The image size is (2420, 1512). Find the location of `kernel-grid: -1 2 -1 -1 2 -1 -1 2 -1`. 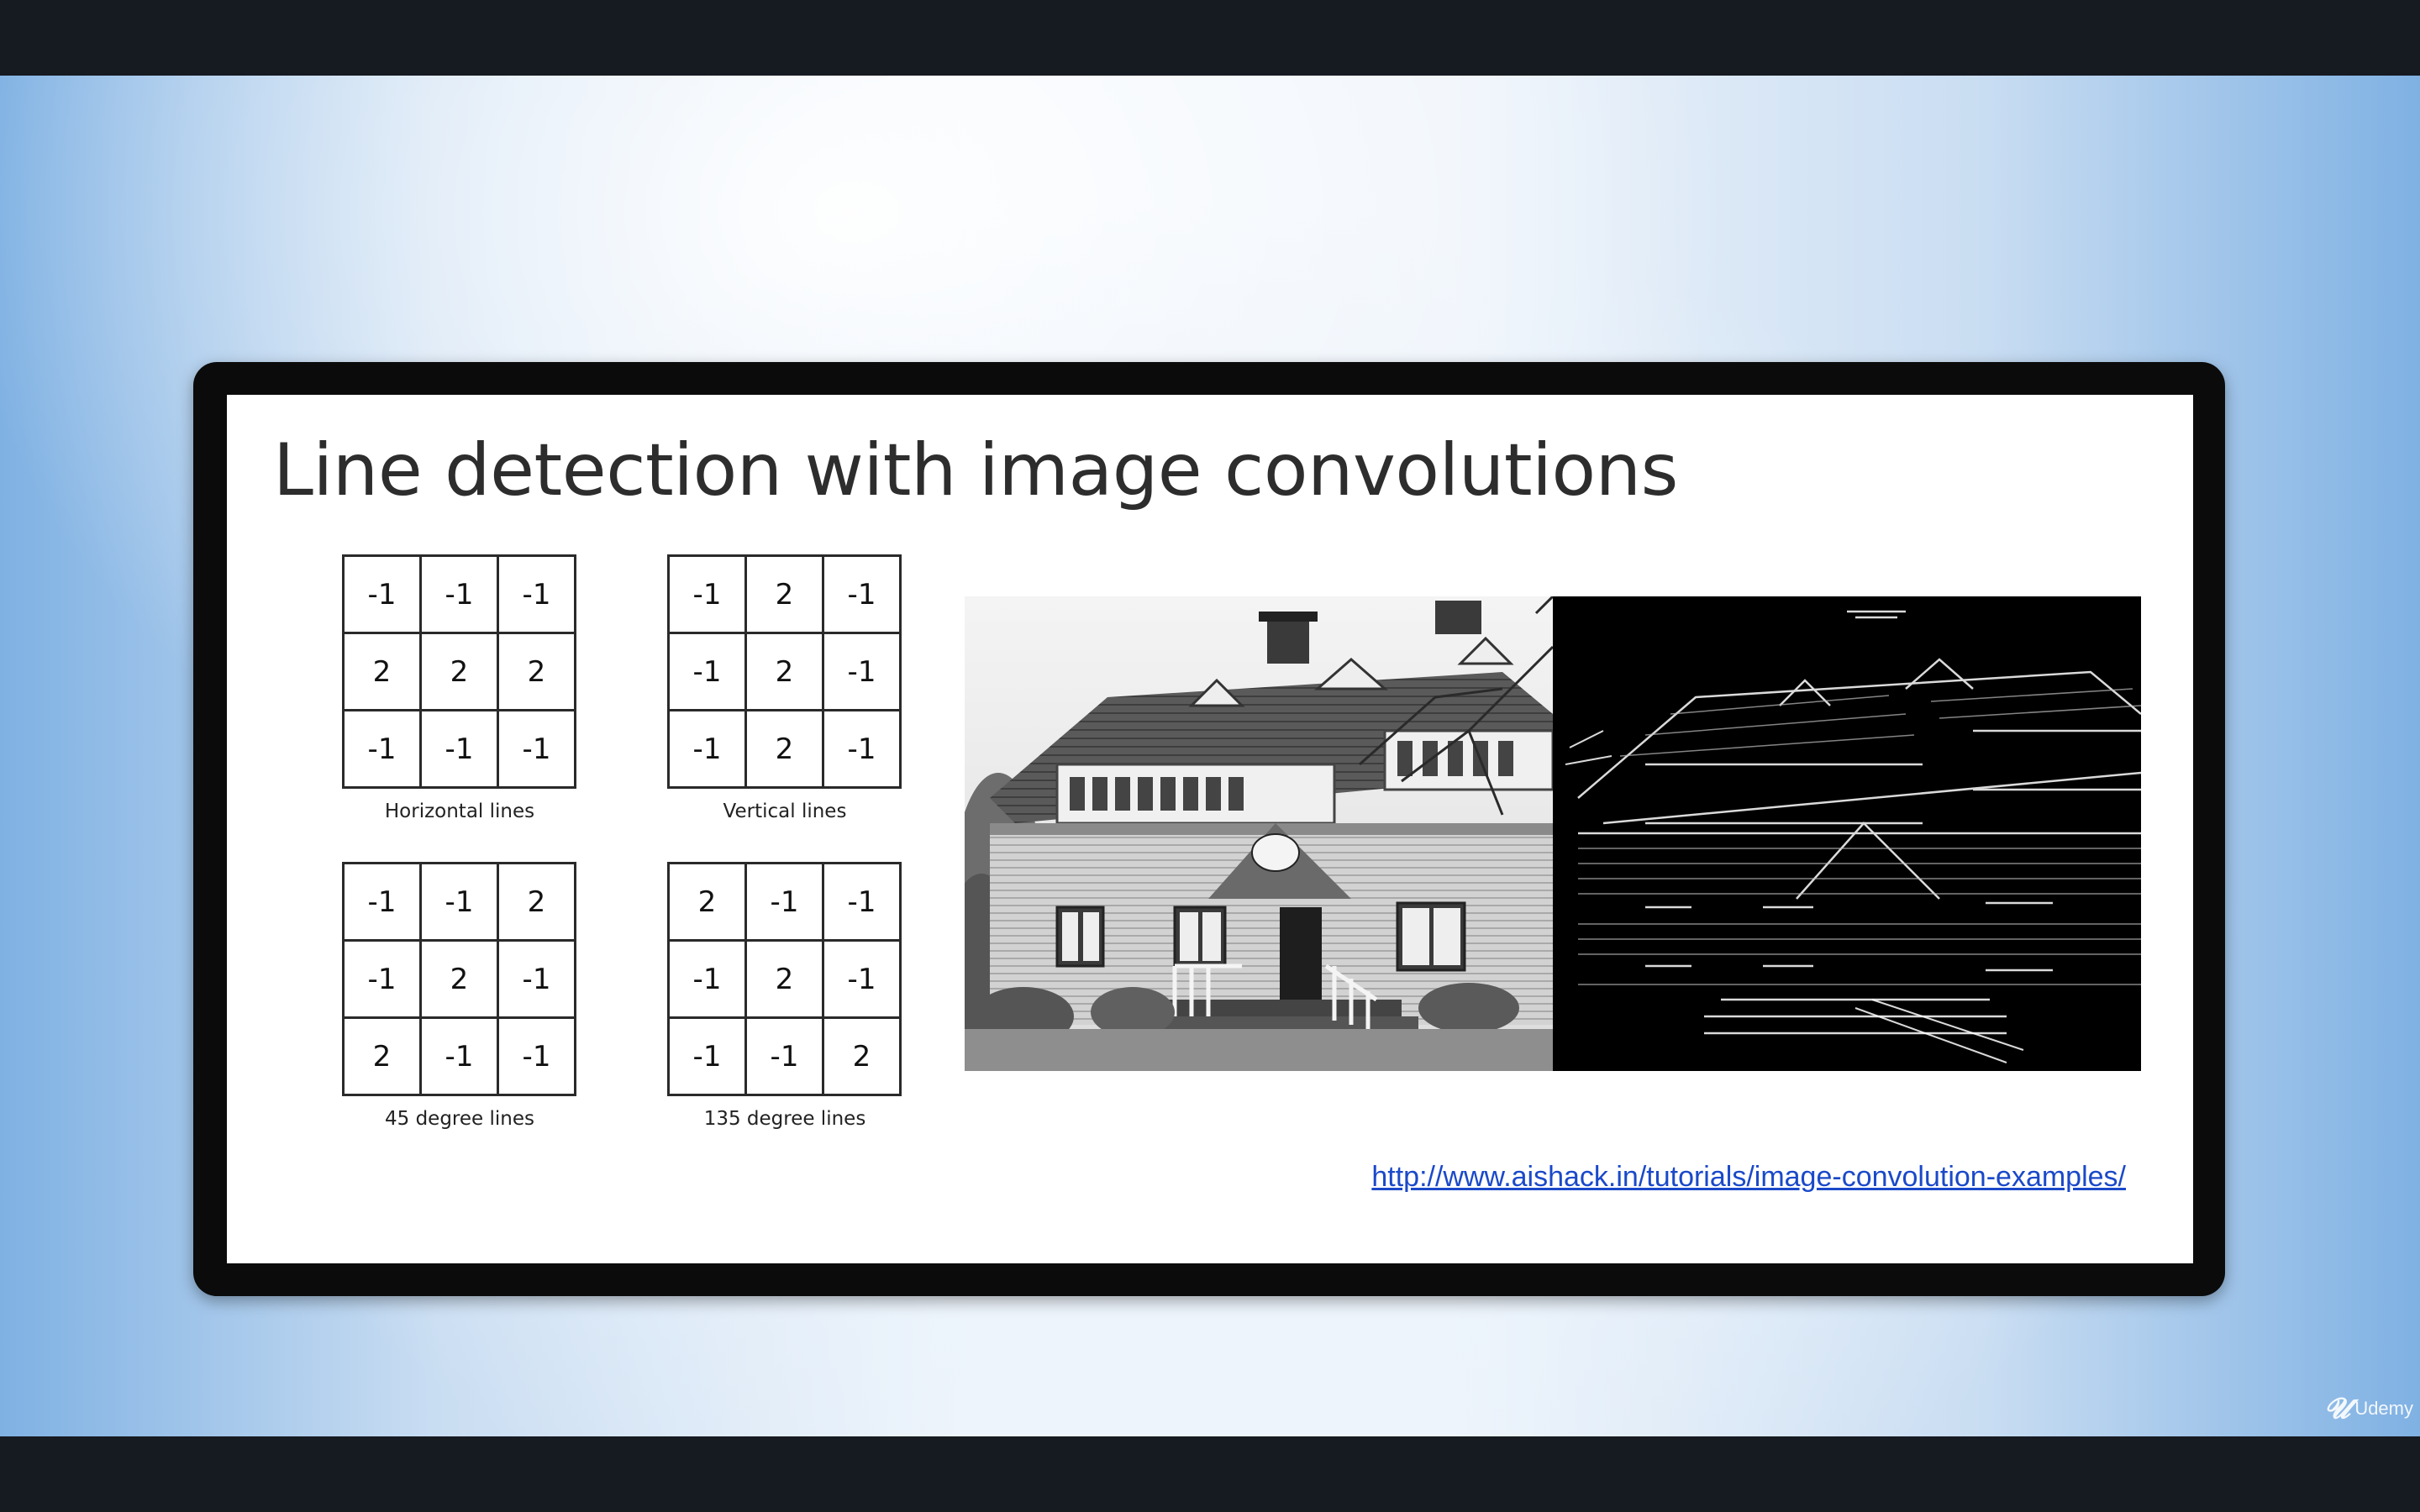

kernel-grid: -1 2 -1 -1 2 -1 -1 2 -1 is located at coordinates (784, 671).